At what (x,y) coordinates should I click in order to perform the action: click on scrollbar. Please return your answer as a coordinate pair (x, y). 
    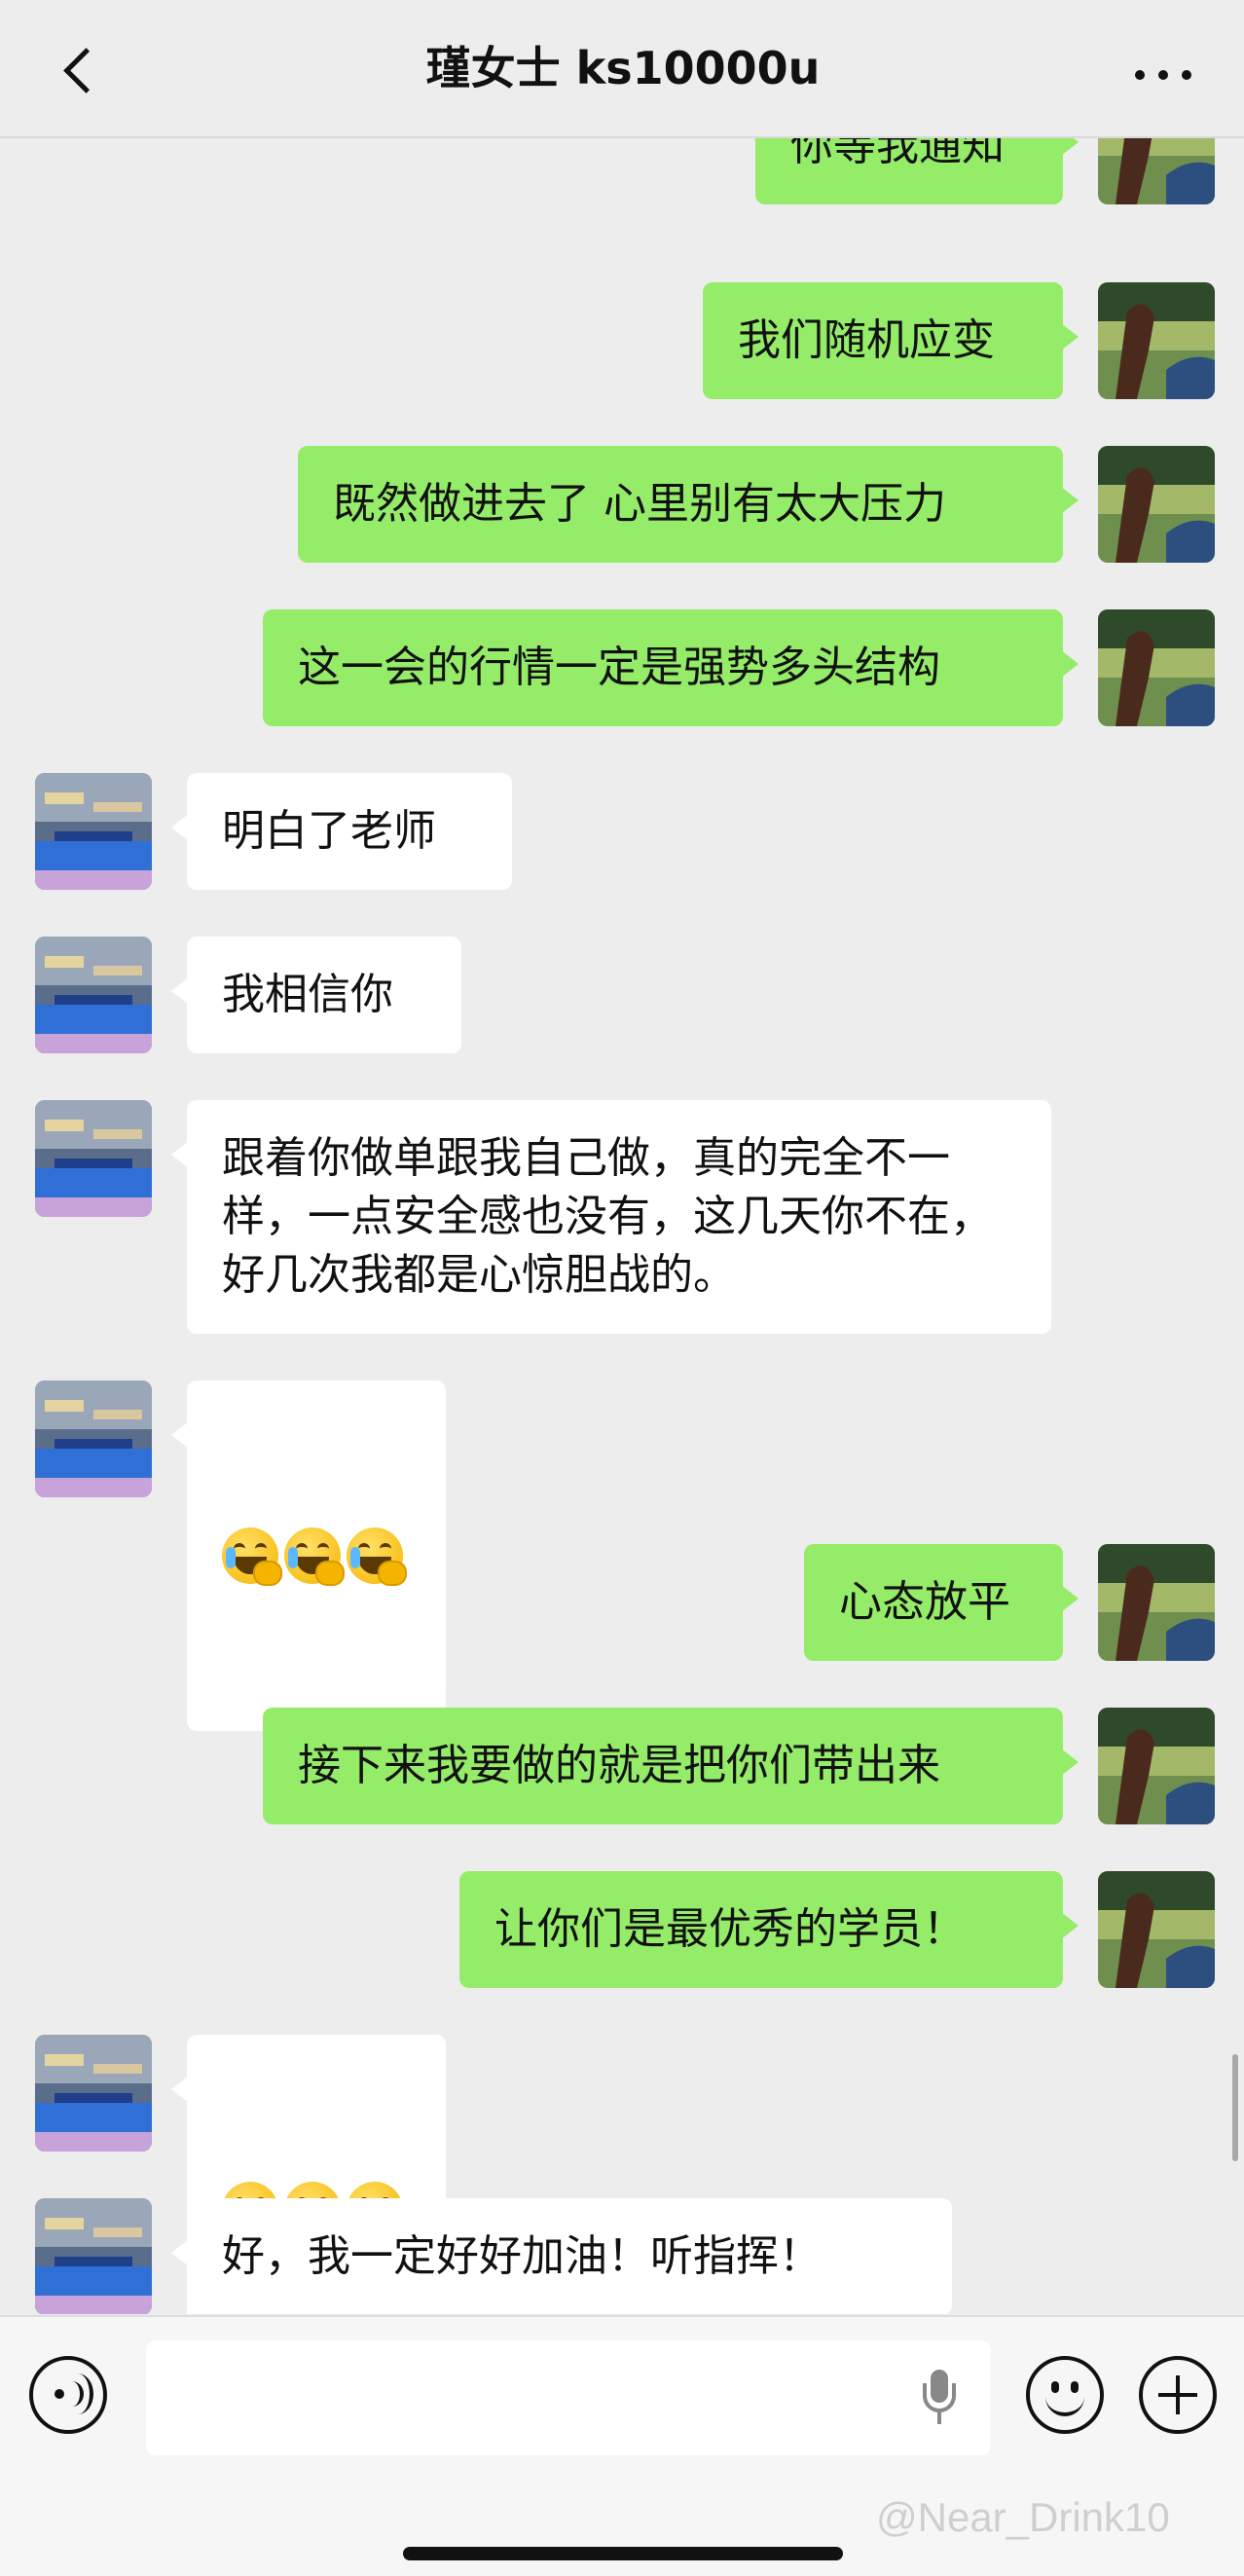
    Looking at the image, I should click on (1235, 2107).